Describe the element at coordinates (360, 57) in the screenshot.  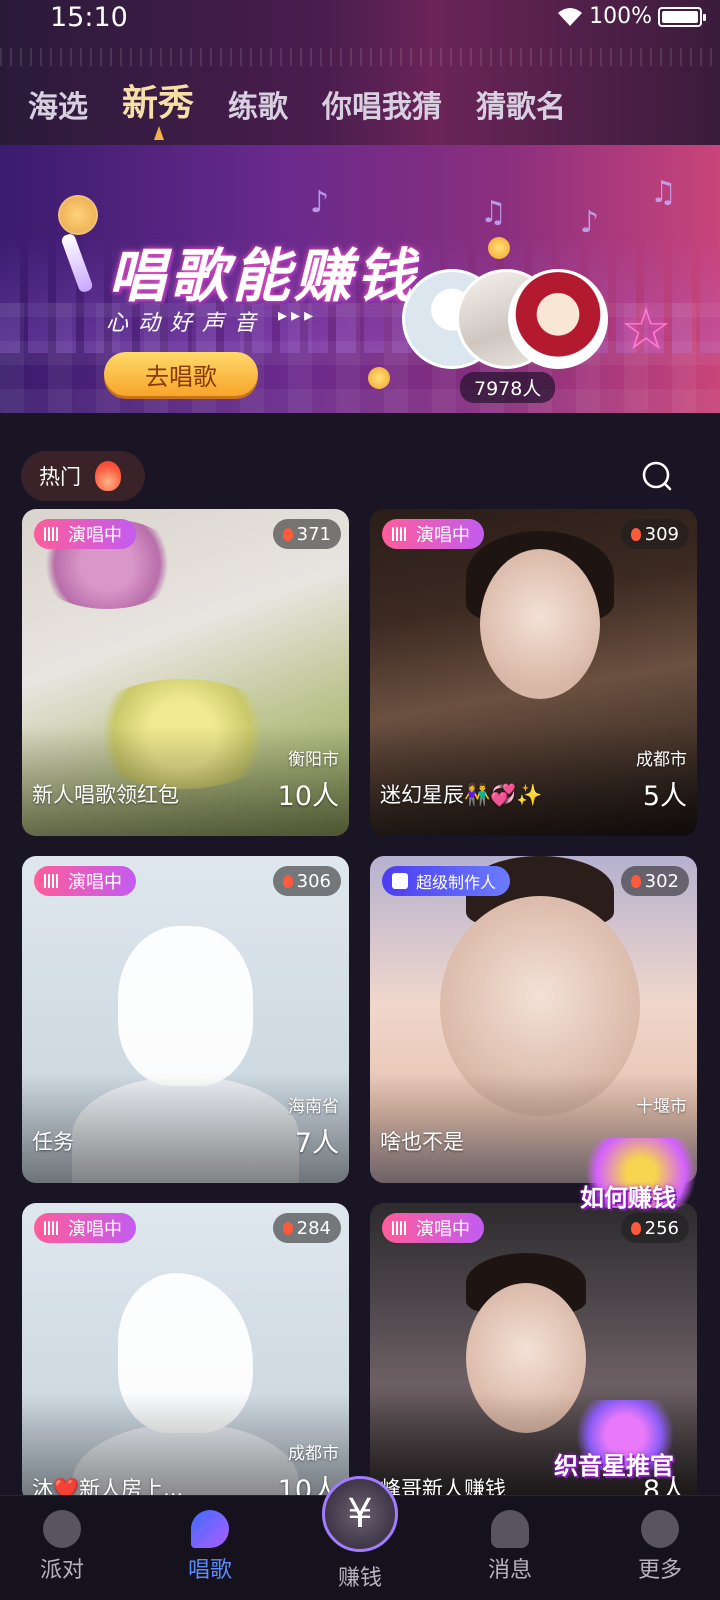
I see `decorative-ticks` at that location.